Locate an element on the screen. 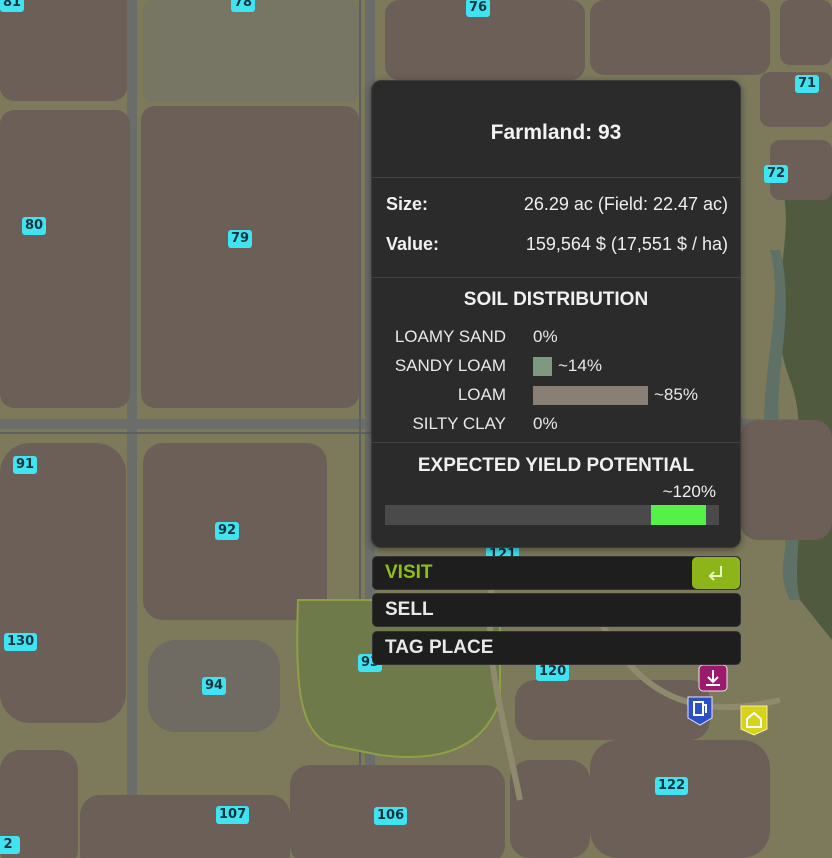  yield-potential-track is located at coordinates (552, 515).